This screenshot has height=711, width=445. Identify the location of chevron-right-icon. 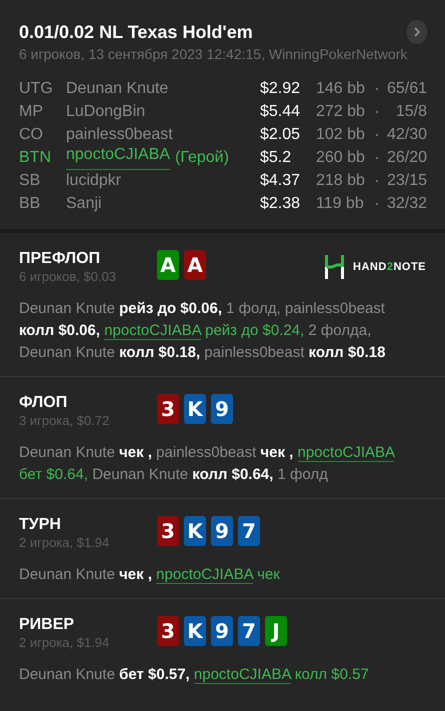
(417, 32).